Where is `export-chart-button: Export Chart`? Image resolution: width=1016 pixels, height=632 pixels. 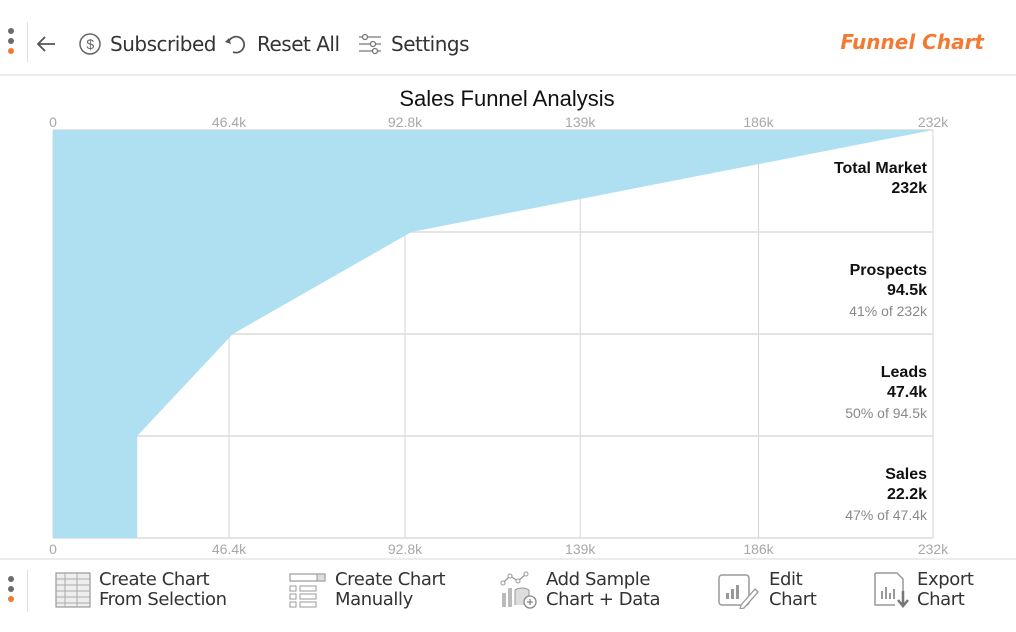 export-chart-button: Export Chart is located at coordinates (923, 590).